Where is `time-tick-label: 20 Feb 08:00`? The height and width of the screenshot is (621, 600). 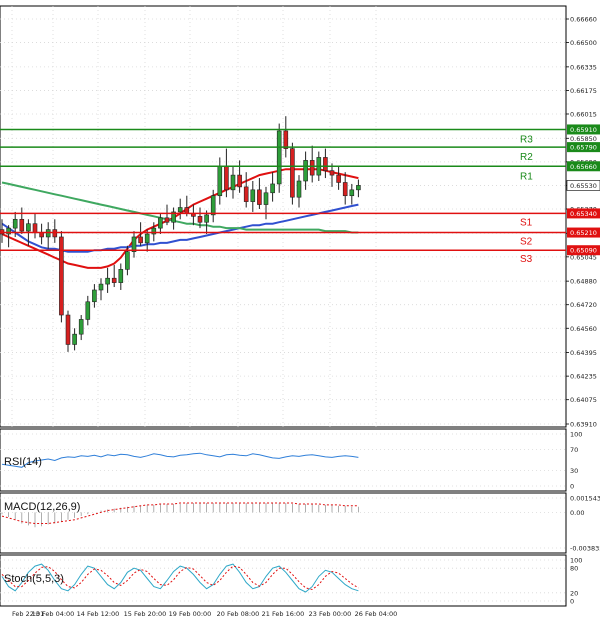
time-tick-label: 20 Feb 08:00 is located at coordinates (238, 614).